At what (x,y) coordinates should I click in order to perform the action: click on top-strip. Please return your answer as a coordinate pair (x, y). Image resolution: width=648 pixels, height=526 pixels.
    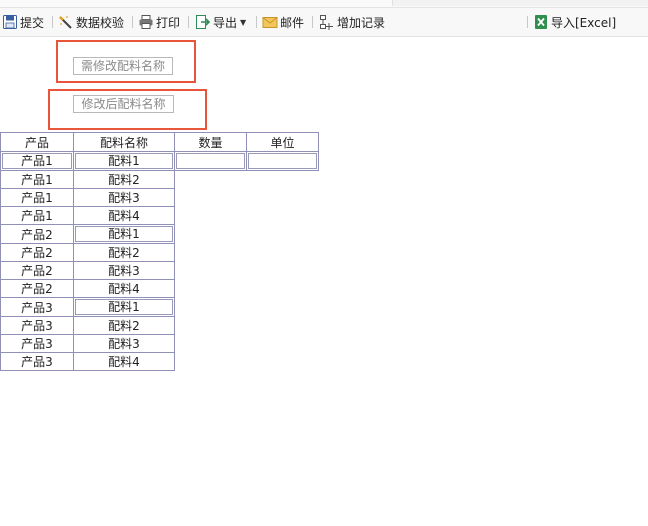
    Looking at the image, I should click on (324, 4).